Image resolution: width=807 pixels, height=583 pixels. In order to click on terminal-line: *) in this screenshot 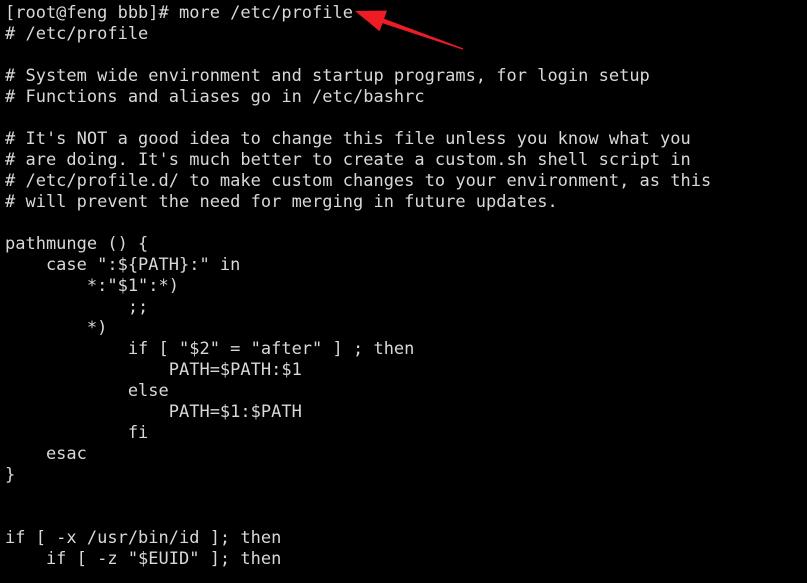, I will do `click(56, 328)`.